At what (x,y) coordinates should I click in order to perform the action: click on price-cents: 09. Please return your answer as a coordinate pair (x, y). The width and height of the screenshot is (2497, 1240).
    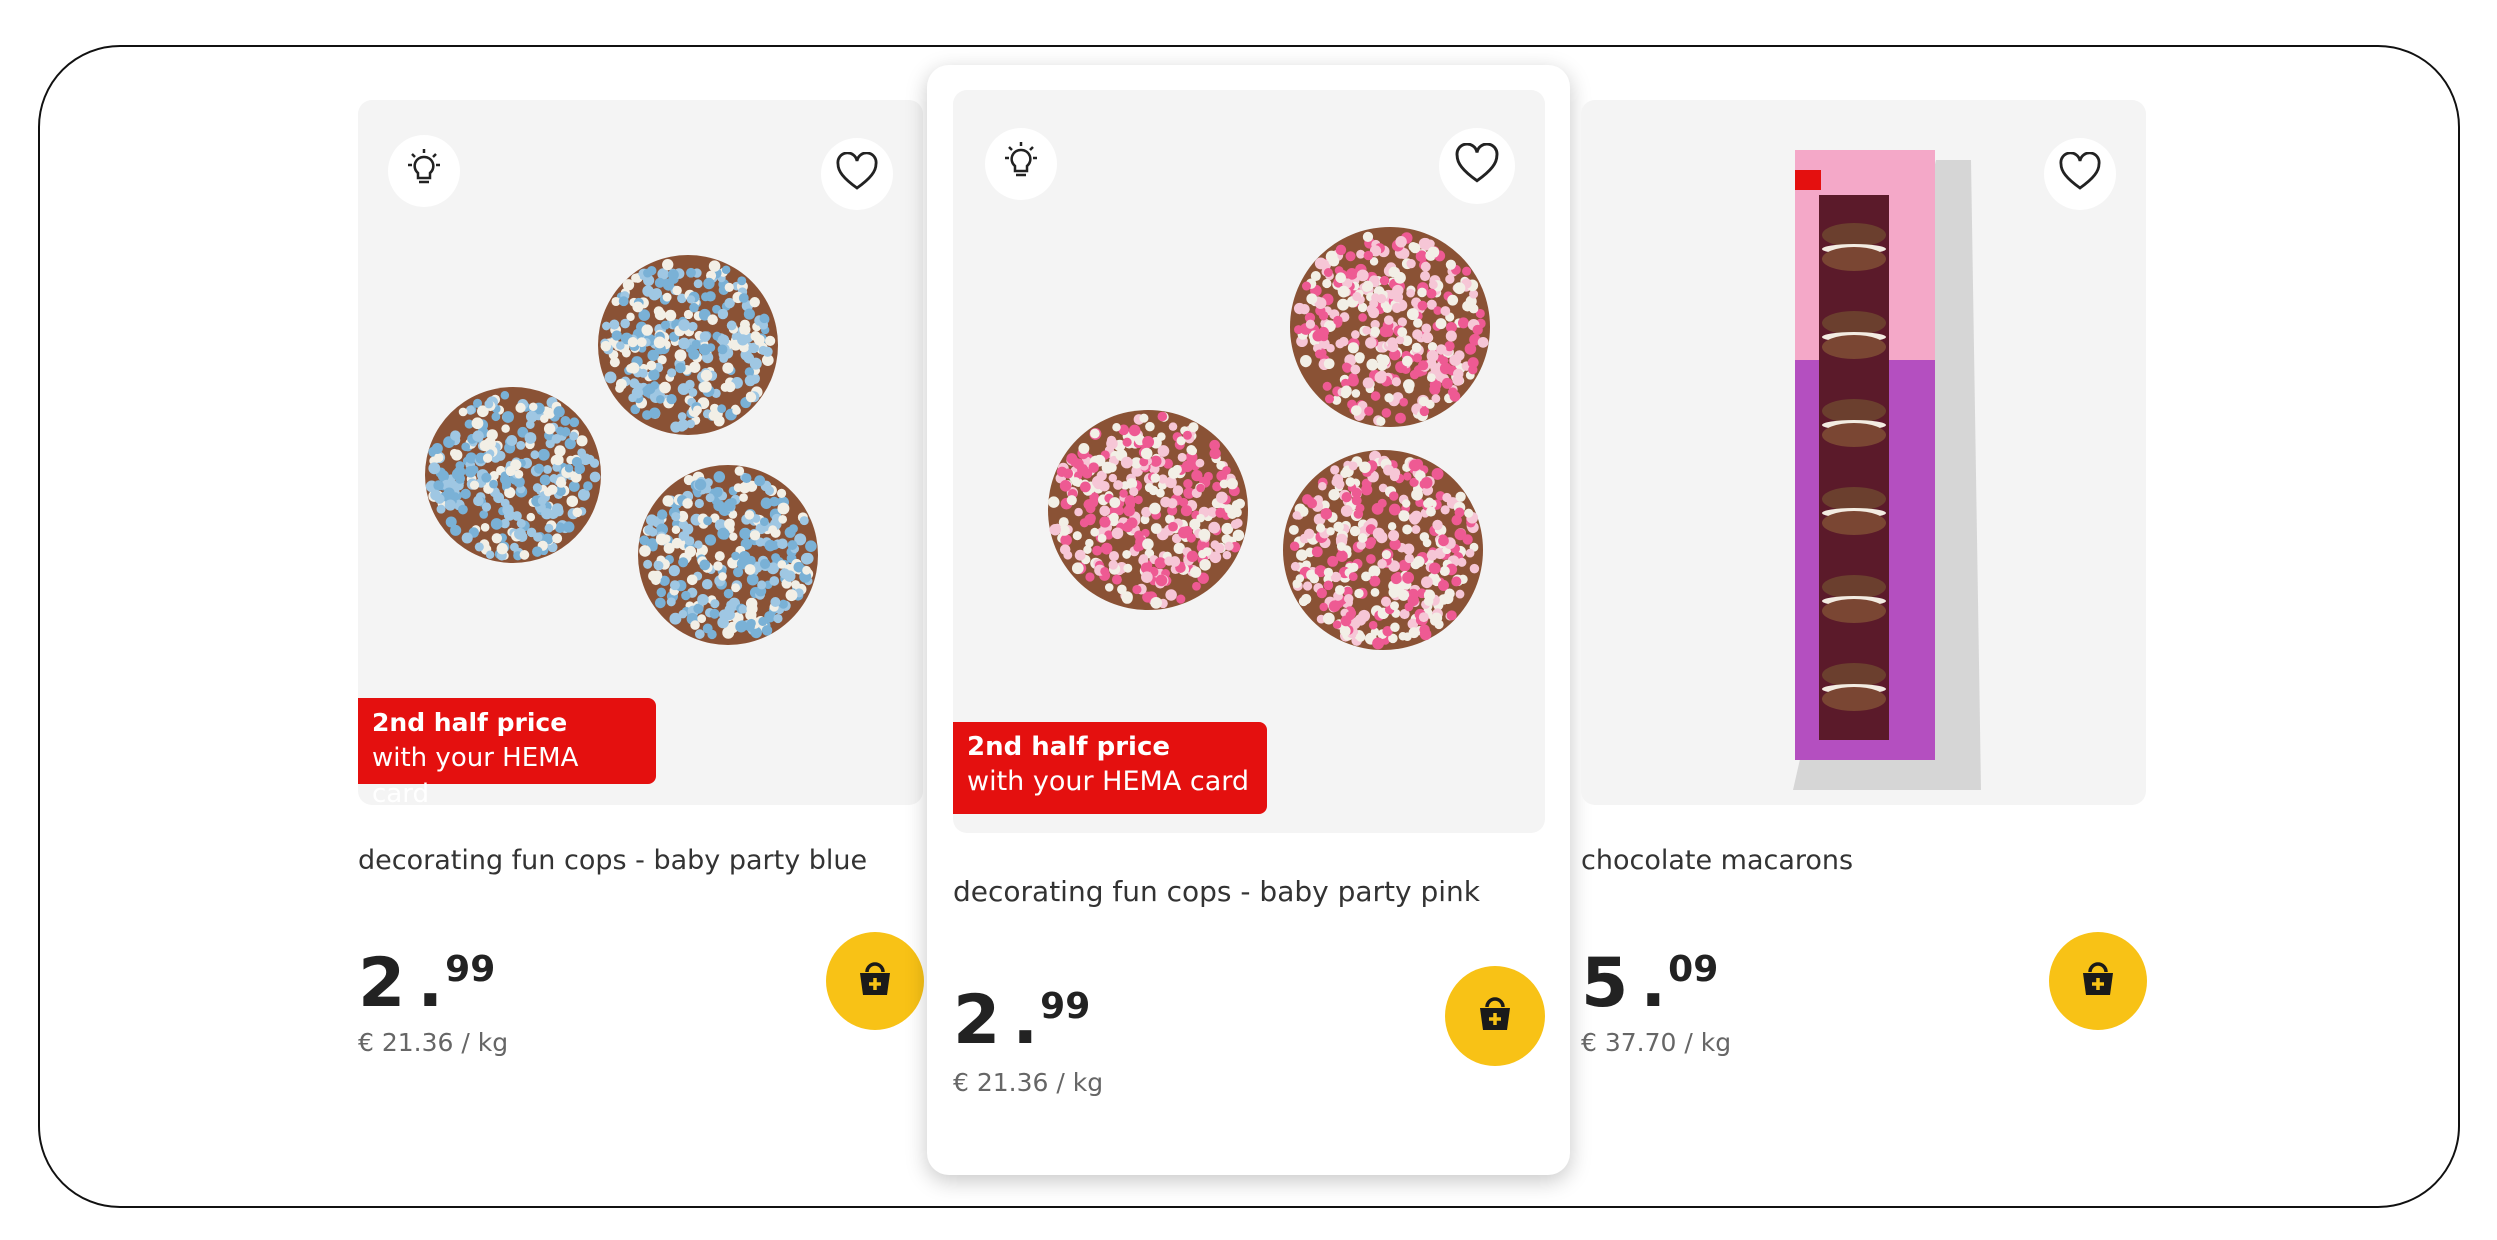
    Looking at the image, I should click on (1693, 969).